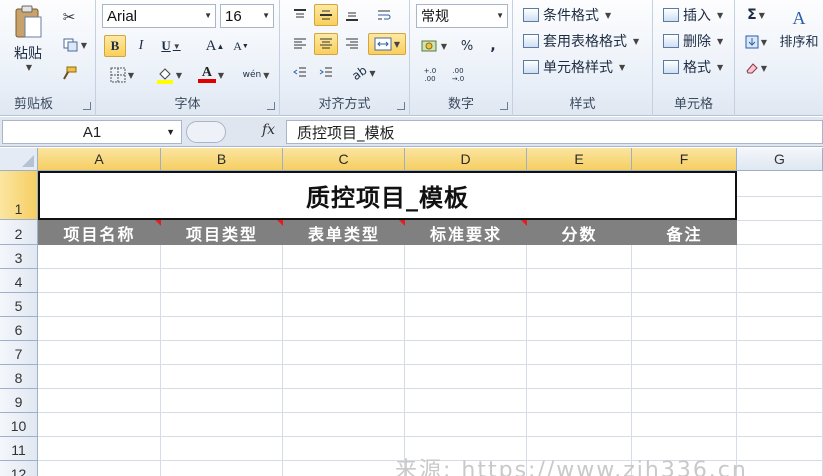 This screenshot has height=476, width=823. I want to click on conditional-format-button: 条件格式 ▼, so click(567, 15).